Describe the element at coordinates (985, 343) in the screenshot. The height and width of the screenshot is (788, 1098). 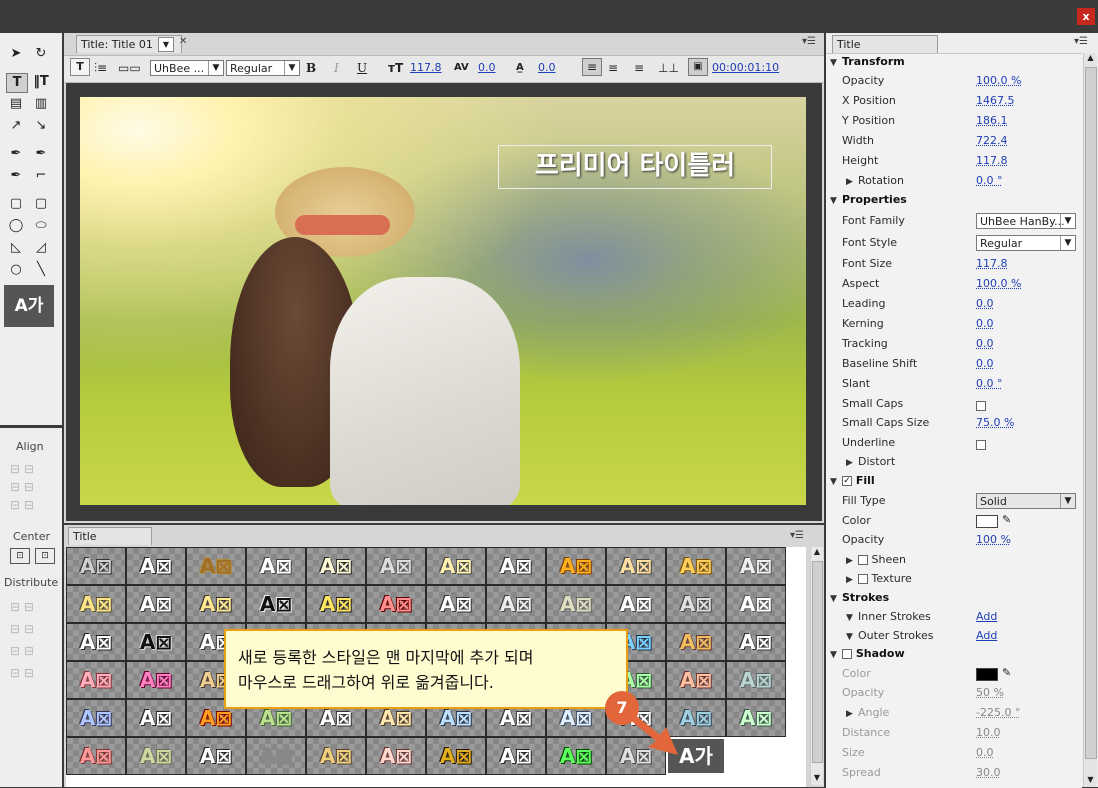
I see `tracking-value: 0.0` at that location.